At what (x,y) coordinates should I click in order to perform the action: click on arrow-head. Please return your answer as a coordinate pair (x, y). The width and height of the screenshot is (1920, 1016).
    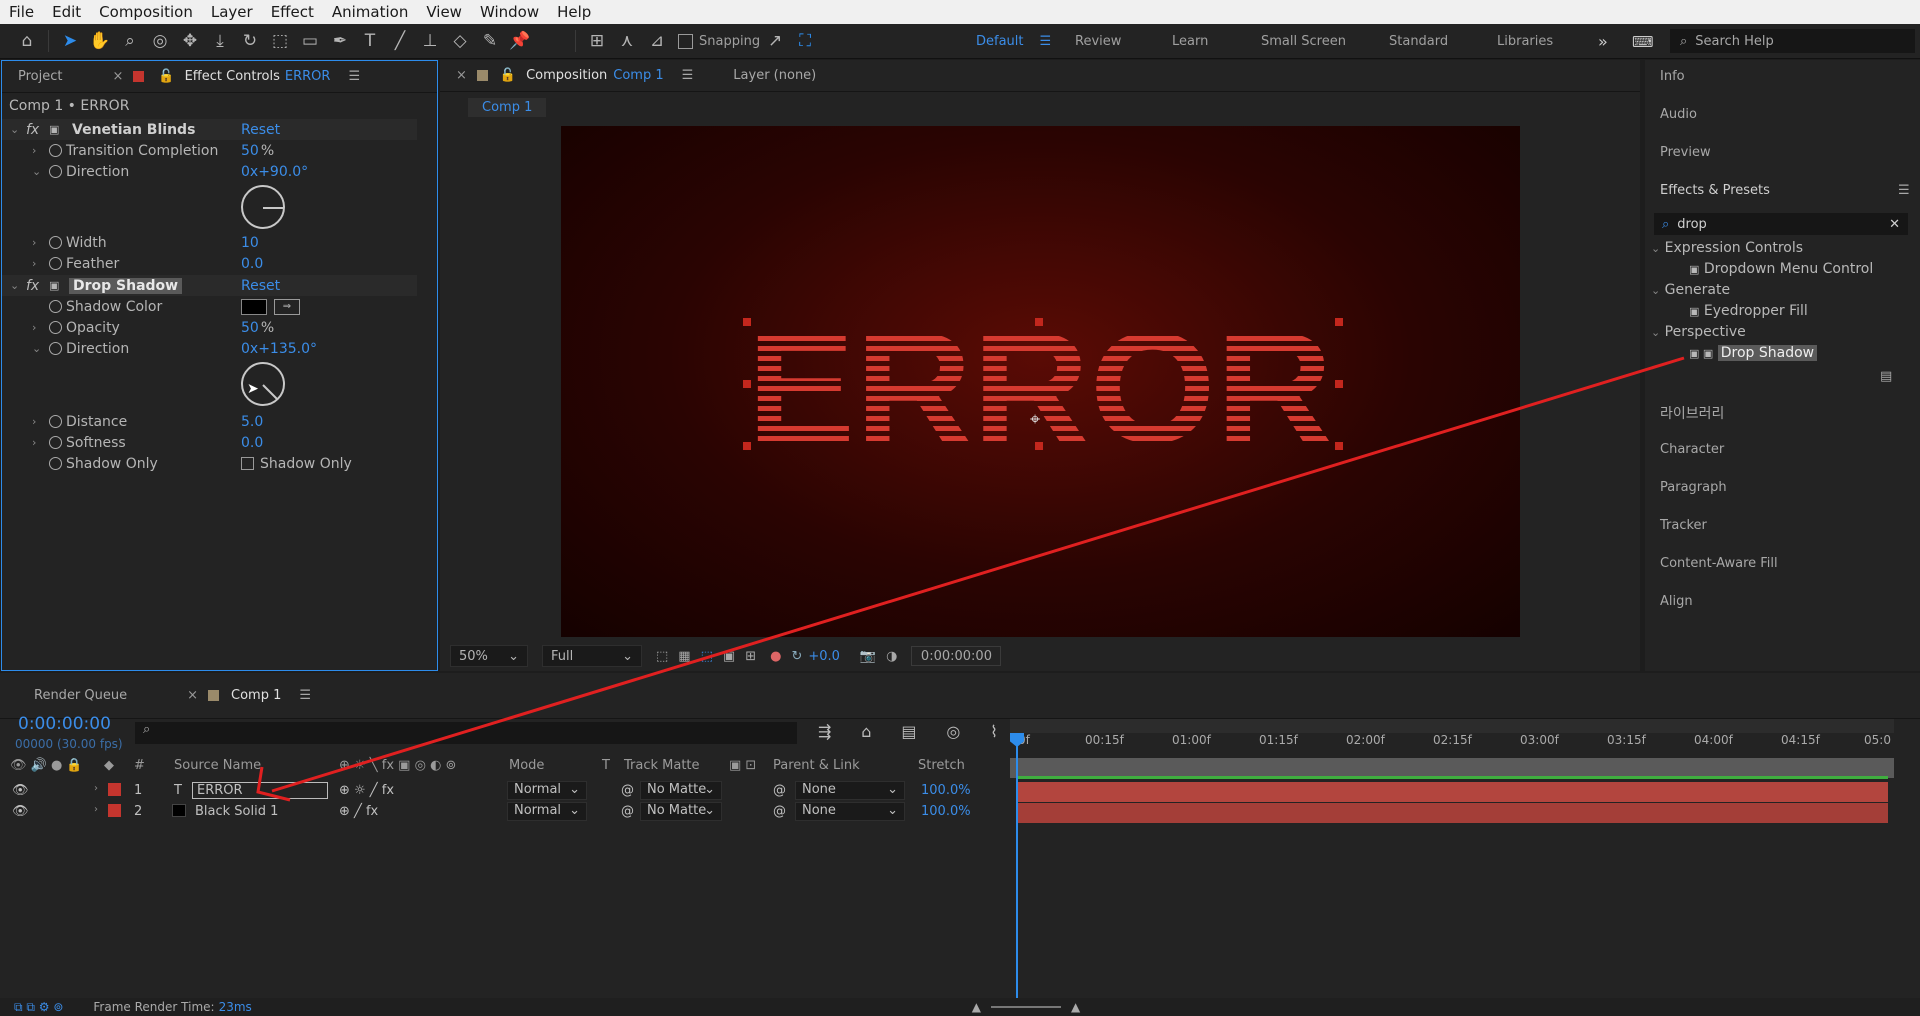
    Looking at the image, I should click on (273, 784).